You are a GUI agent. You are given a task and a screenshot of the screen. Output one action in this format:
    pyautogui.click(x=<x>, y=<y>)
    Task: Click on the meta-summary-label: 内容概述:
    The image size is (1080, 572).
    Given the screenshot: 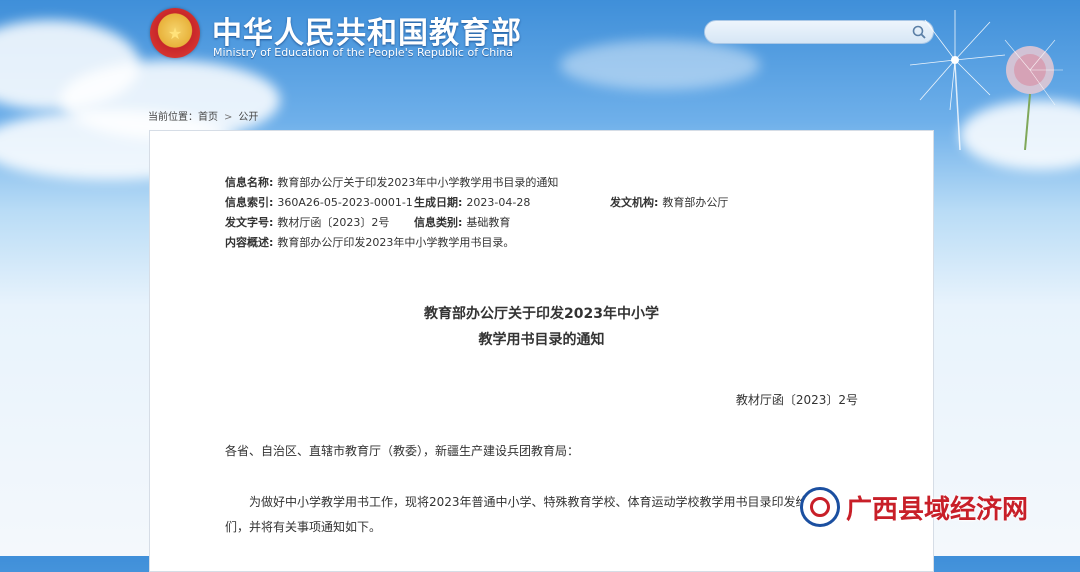 What is the action you would take?
    pyautogui.click(x=249, y=242)
    